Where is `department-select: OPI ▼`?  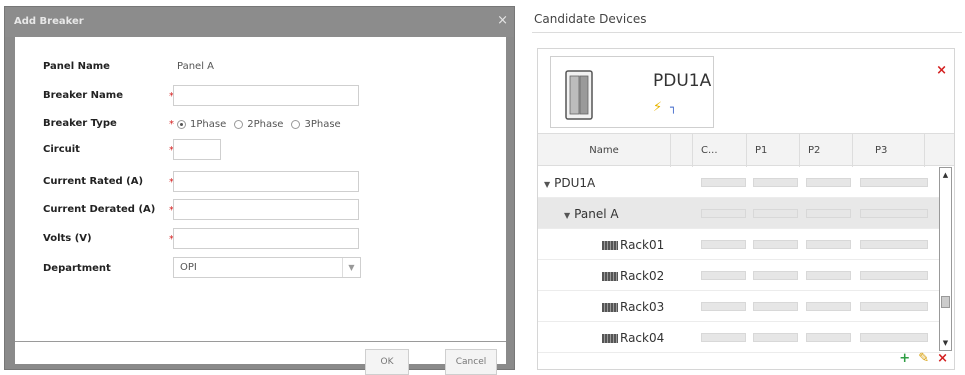 department-select: OPI ▼ is located at coordinates (267, 267).